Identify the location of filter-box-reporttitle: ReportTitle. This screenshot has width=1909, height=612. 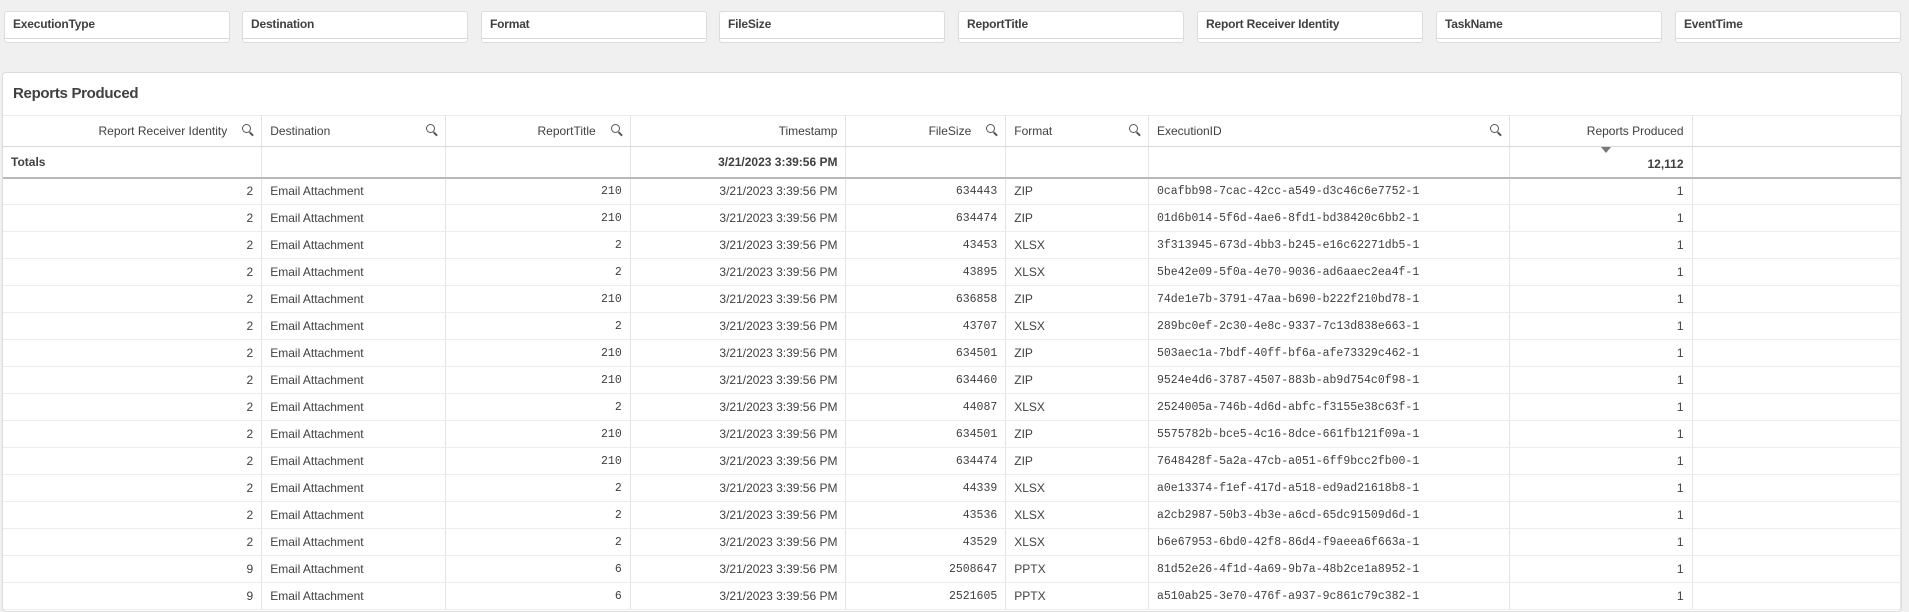
(1071, 27).